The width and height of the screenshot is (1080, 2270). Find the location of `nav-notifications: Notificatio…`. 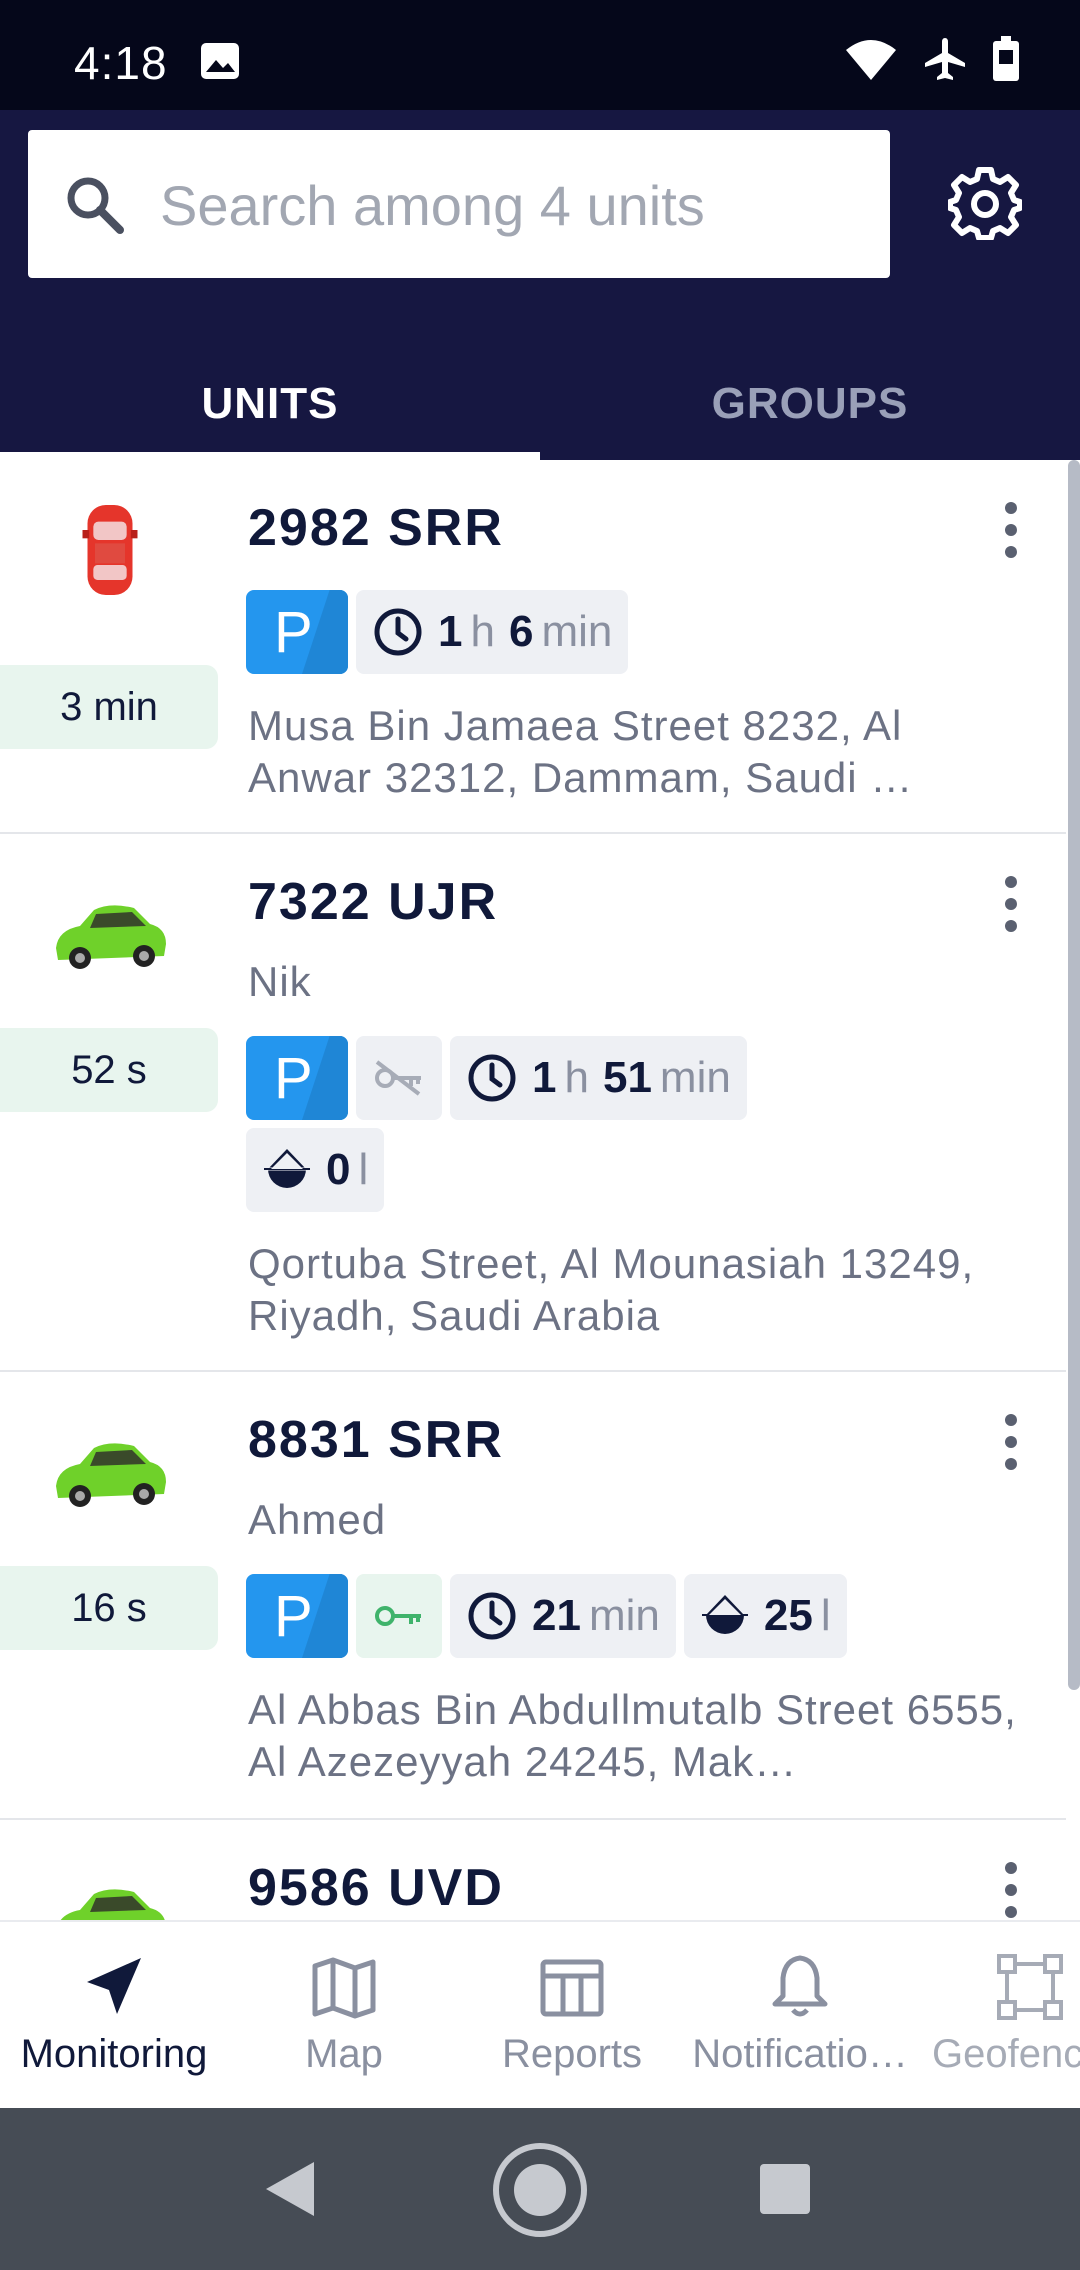

nav-notifications: Notificatio… is located at coordinates (800, 2016).